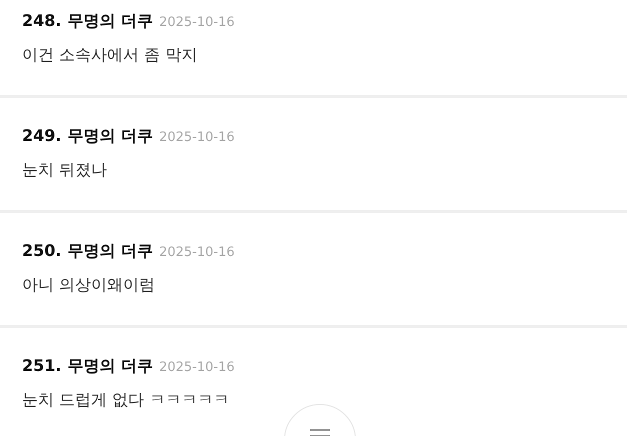 The width and height of the screenshot is (627, 436). Describe the element at coordinates (42, 136) in the screenshot. I see `comment-number: 249.` at that location.